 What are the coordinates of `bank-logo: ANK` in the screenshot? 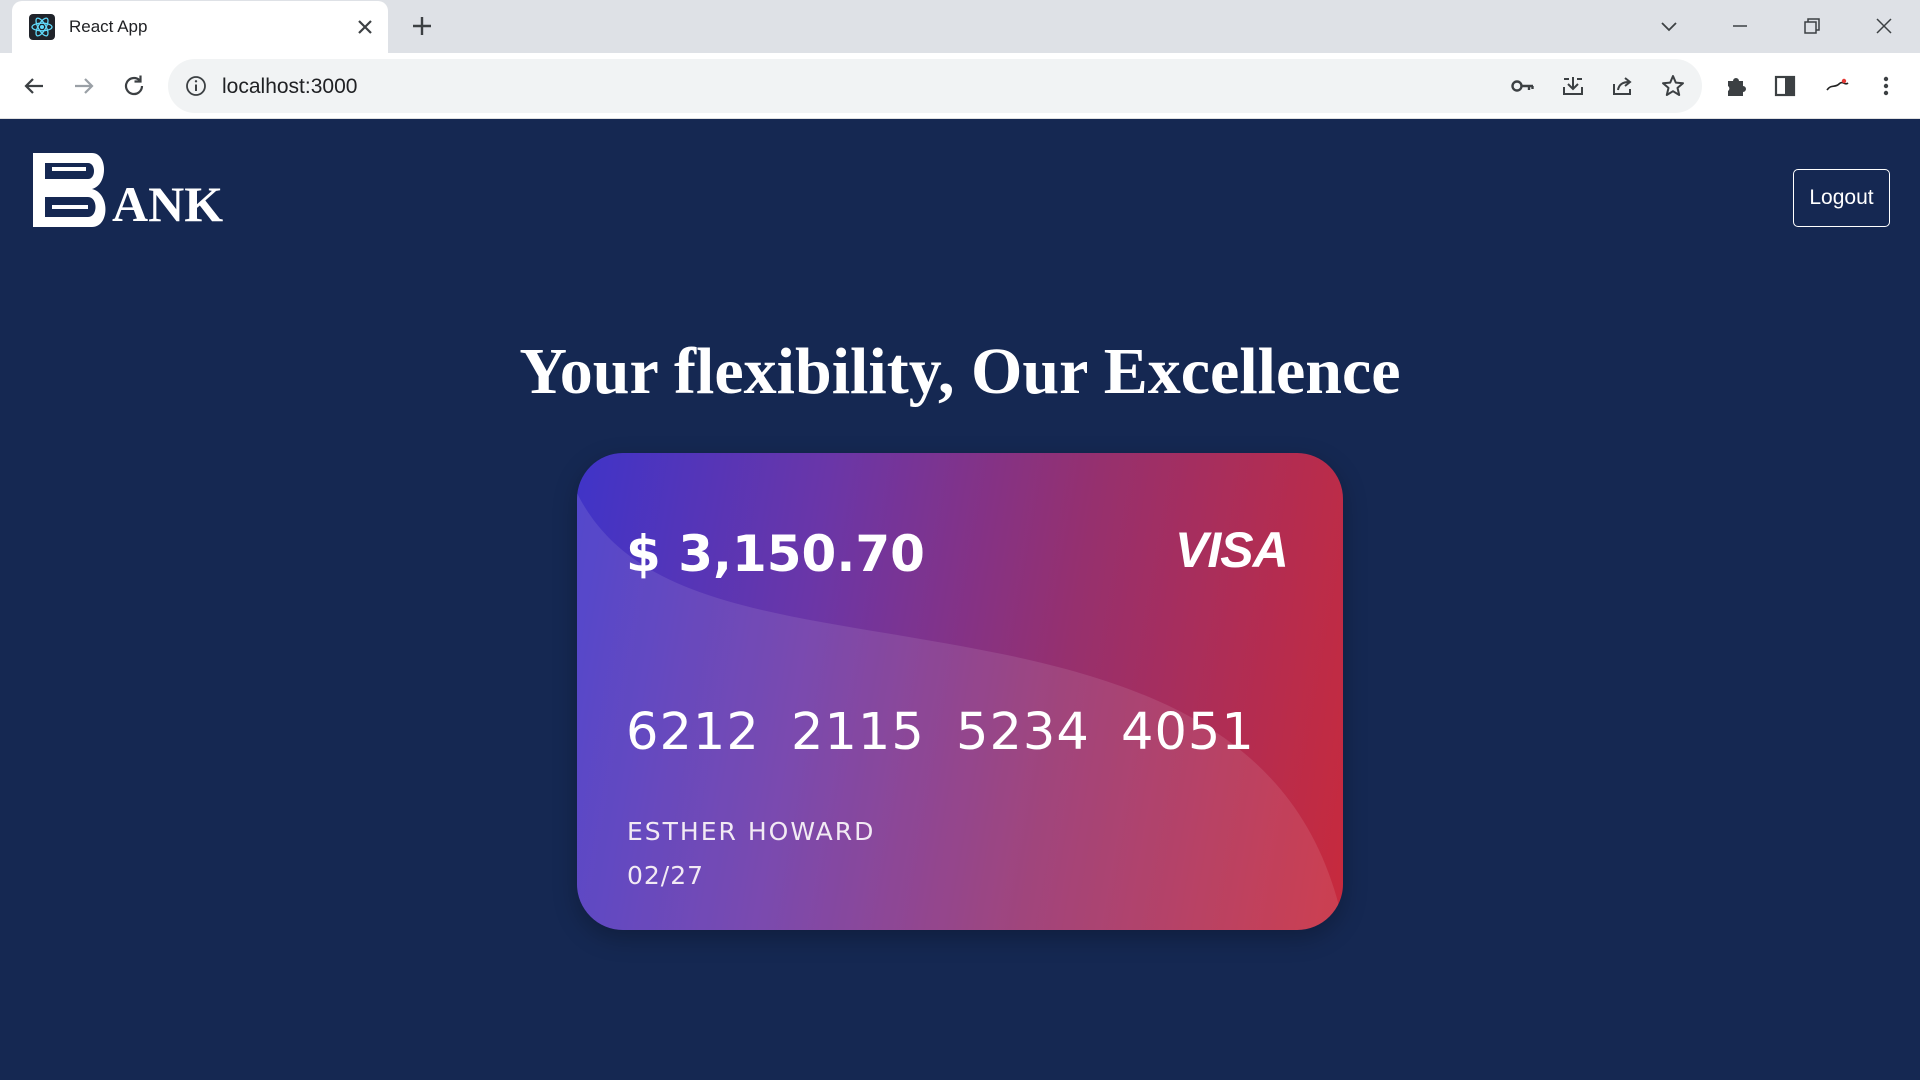 It's located at (130, 191).